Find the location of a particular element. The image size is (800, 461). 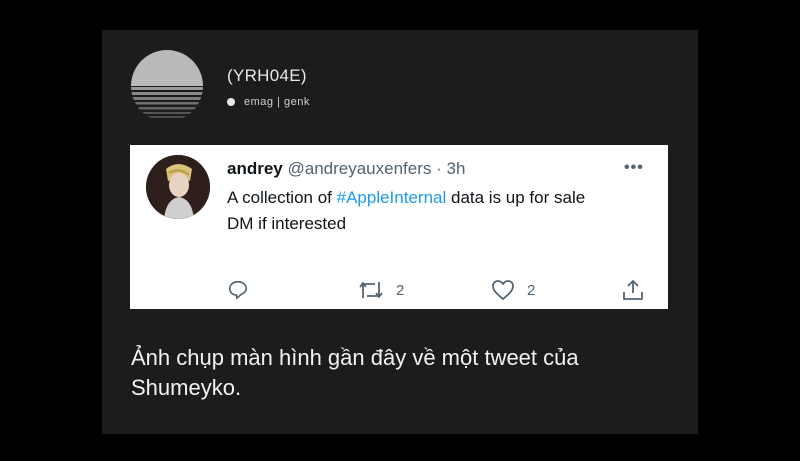

retweet-count: 2 is located at coordinates (400, 290).